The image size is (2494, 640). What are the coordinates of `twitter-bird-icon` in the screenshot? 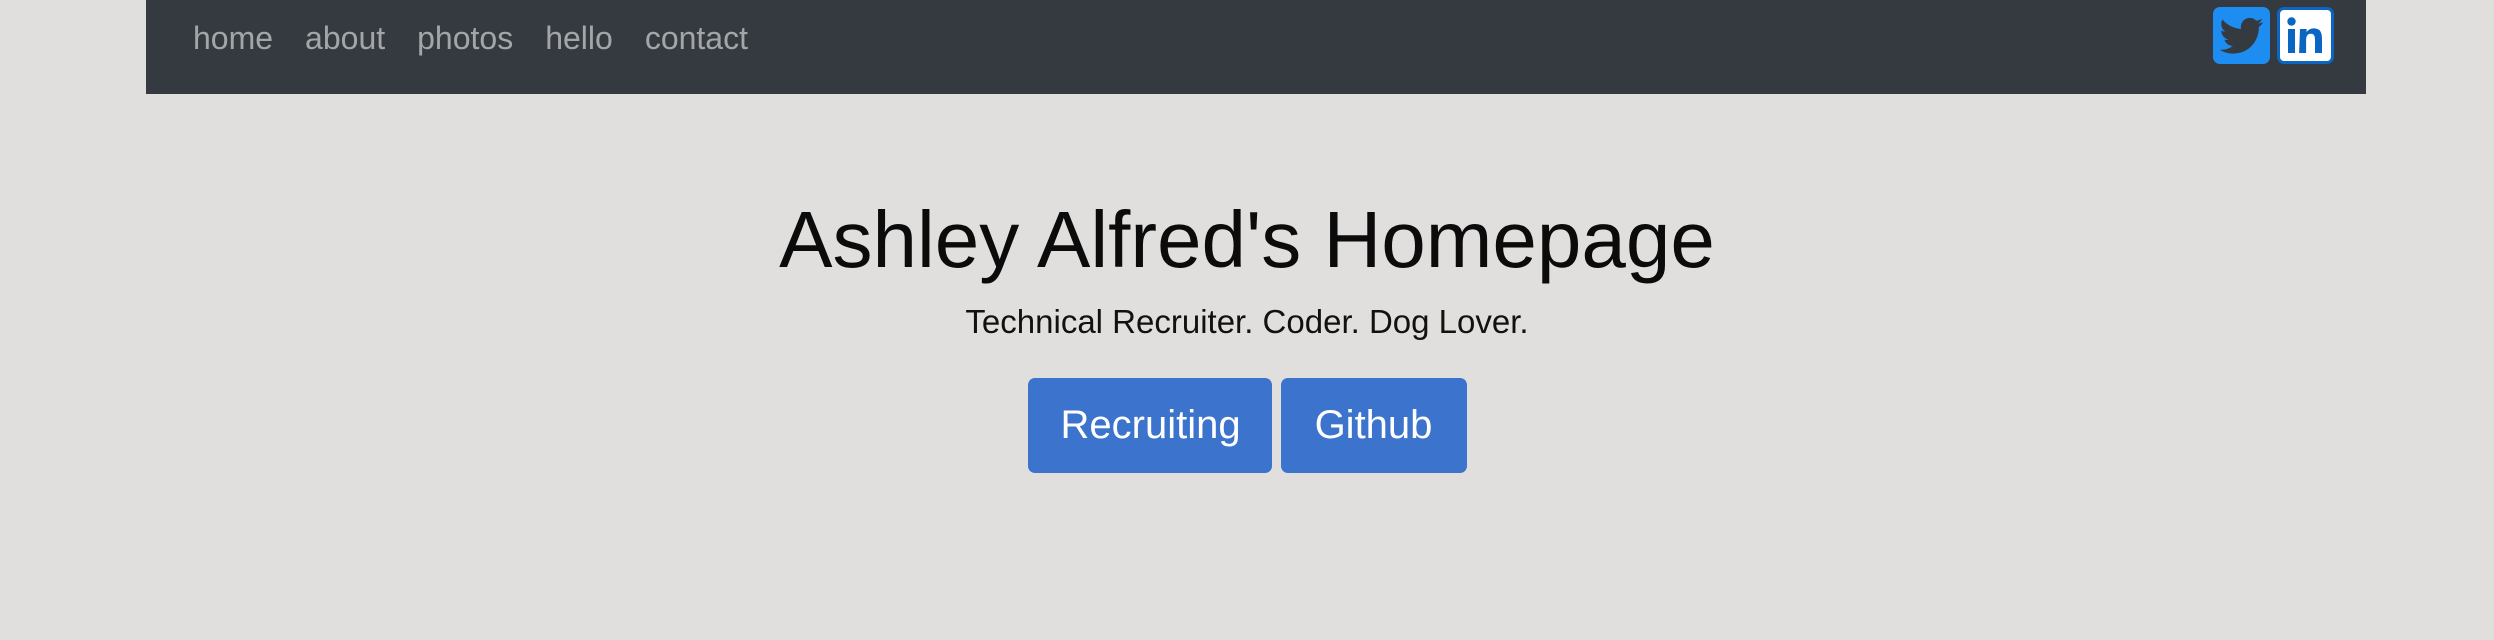 It's located at (2241, 35).